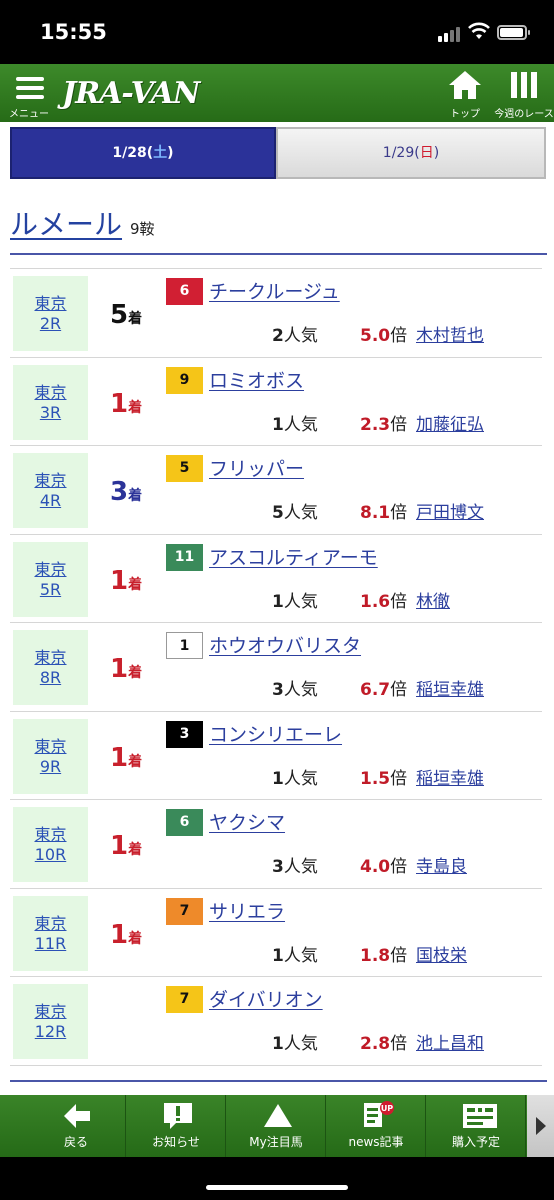 The width and height of the screenshot is (554, 1200). I want to click on race-link: 東京 10R, so click(50, 844).